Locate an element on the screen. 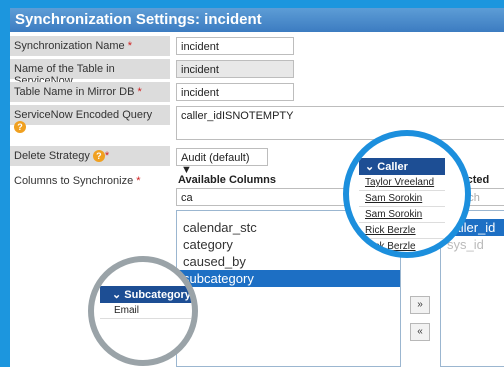  add-column-button: » is located at coordinates (420, 305).